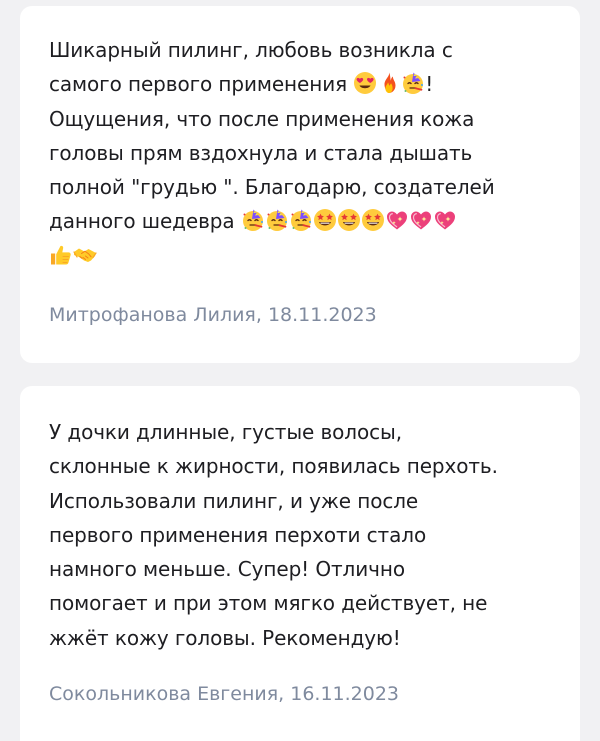  I want to click on review-text-line: Шикарный пилинг, любовь возникла с, so click(251, 50).